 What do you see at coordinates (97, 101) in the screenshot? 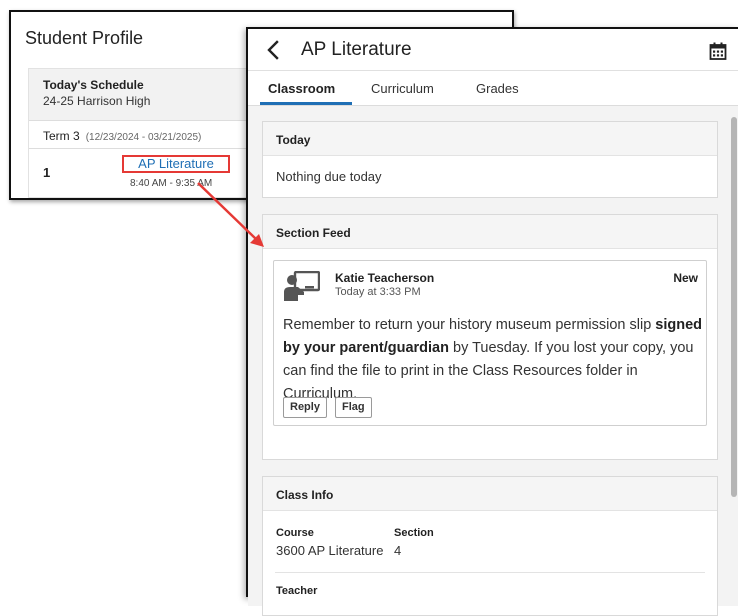
I see `schedule-school: 24-25 Harrison High` at bounding box center [97, 101].